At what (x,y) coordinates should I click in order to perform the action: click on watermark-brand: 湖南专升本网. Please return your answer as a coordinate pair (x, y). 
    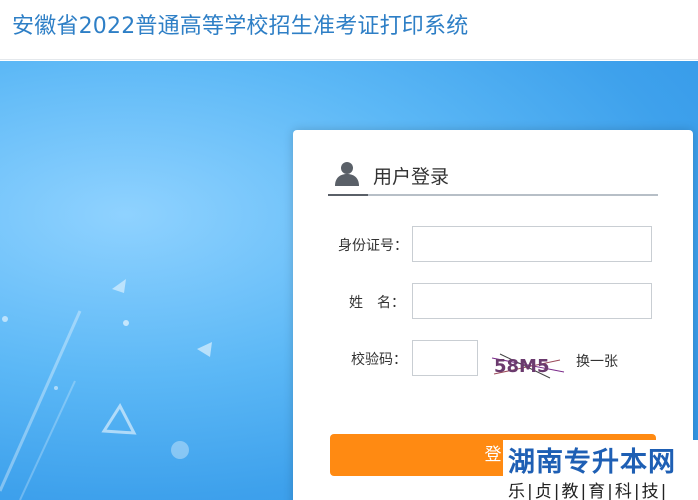
    Looking at the image, I should click on (592, 462).